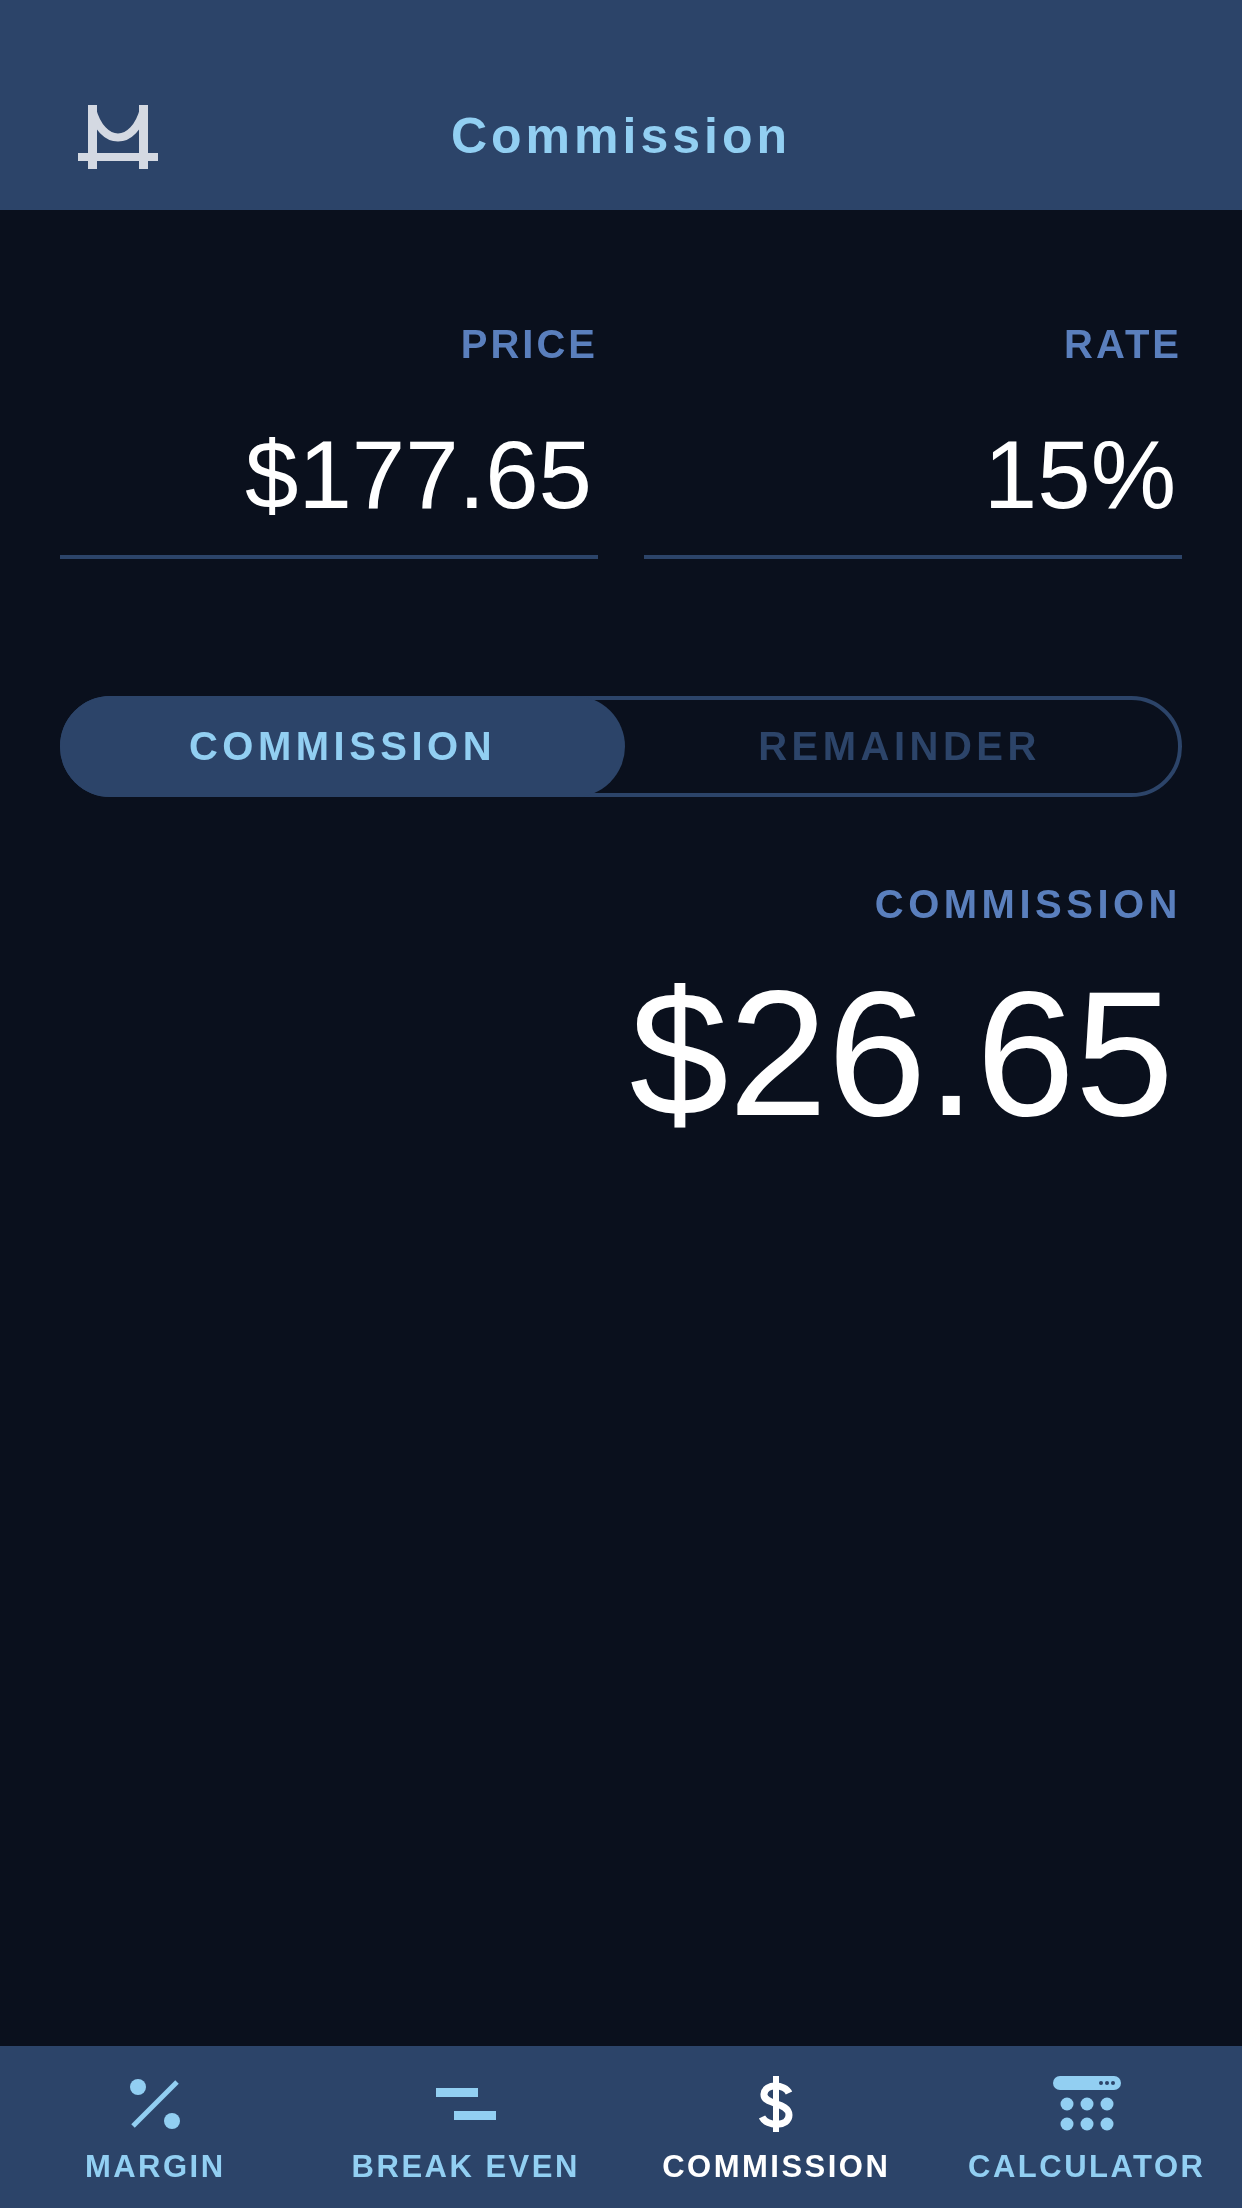 The image size is (1242, 2208). Describe the element at coordinates (118, 137) in the screenshot. I see `logo-icon` at that location.